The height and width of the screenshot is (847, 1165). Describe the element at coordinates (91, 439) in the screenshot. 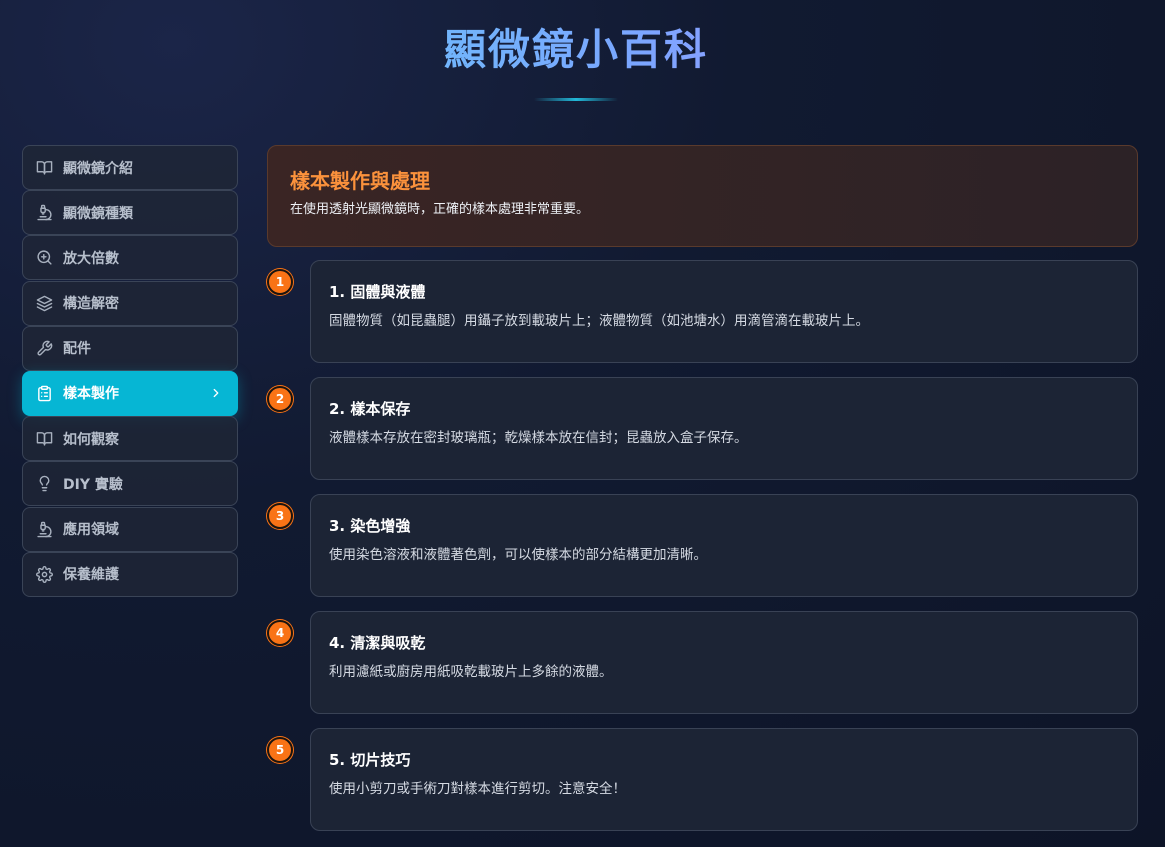

I see `sidebar-item-label: 如何觀察` at that location.